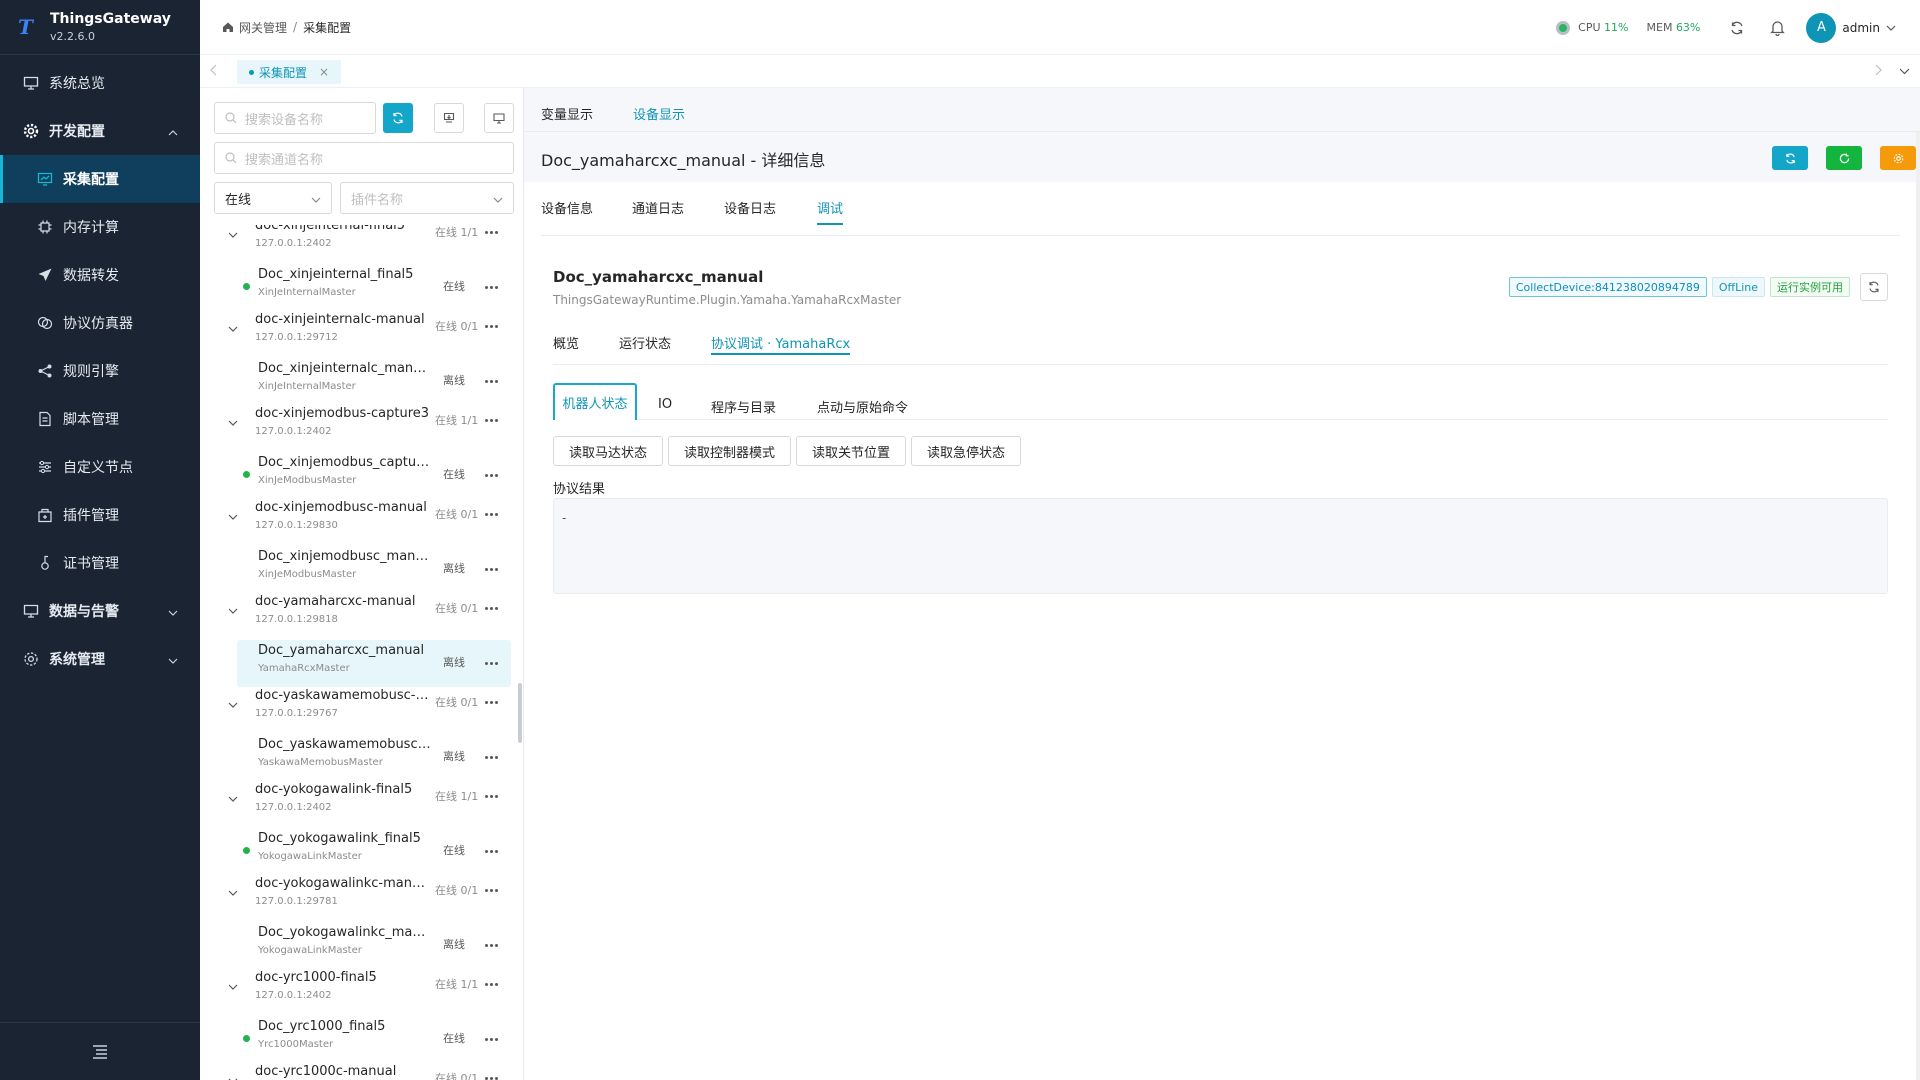  Describe the element at coordinates (360, 1071) in the screenshot. I see `channel-row: doc-yrc1000c-manual 在线 0/1` at that location.